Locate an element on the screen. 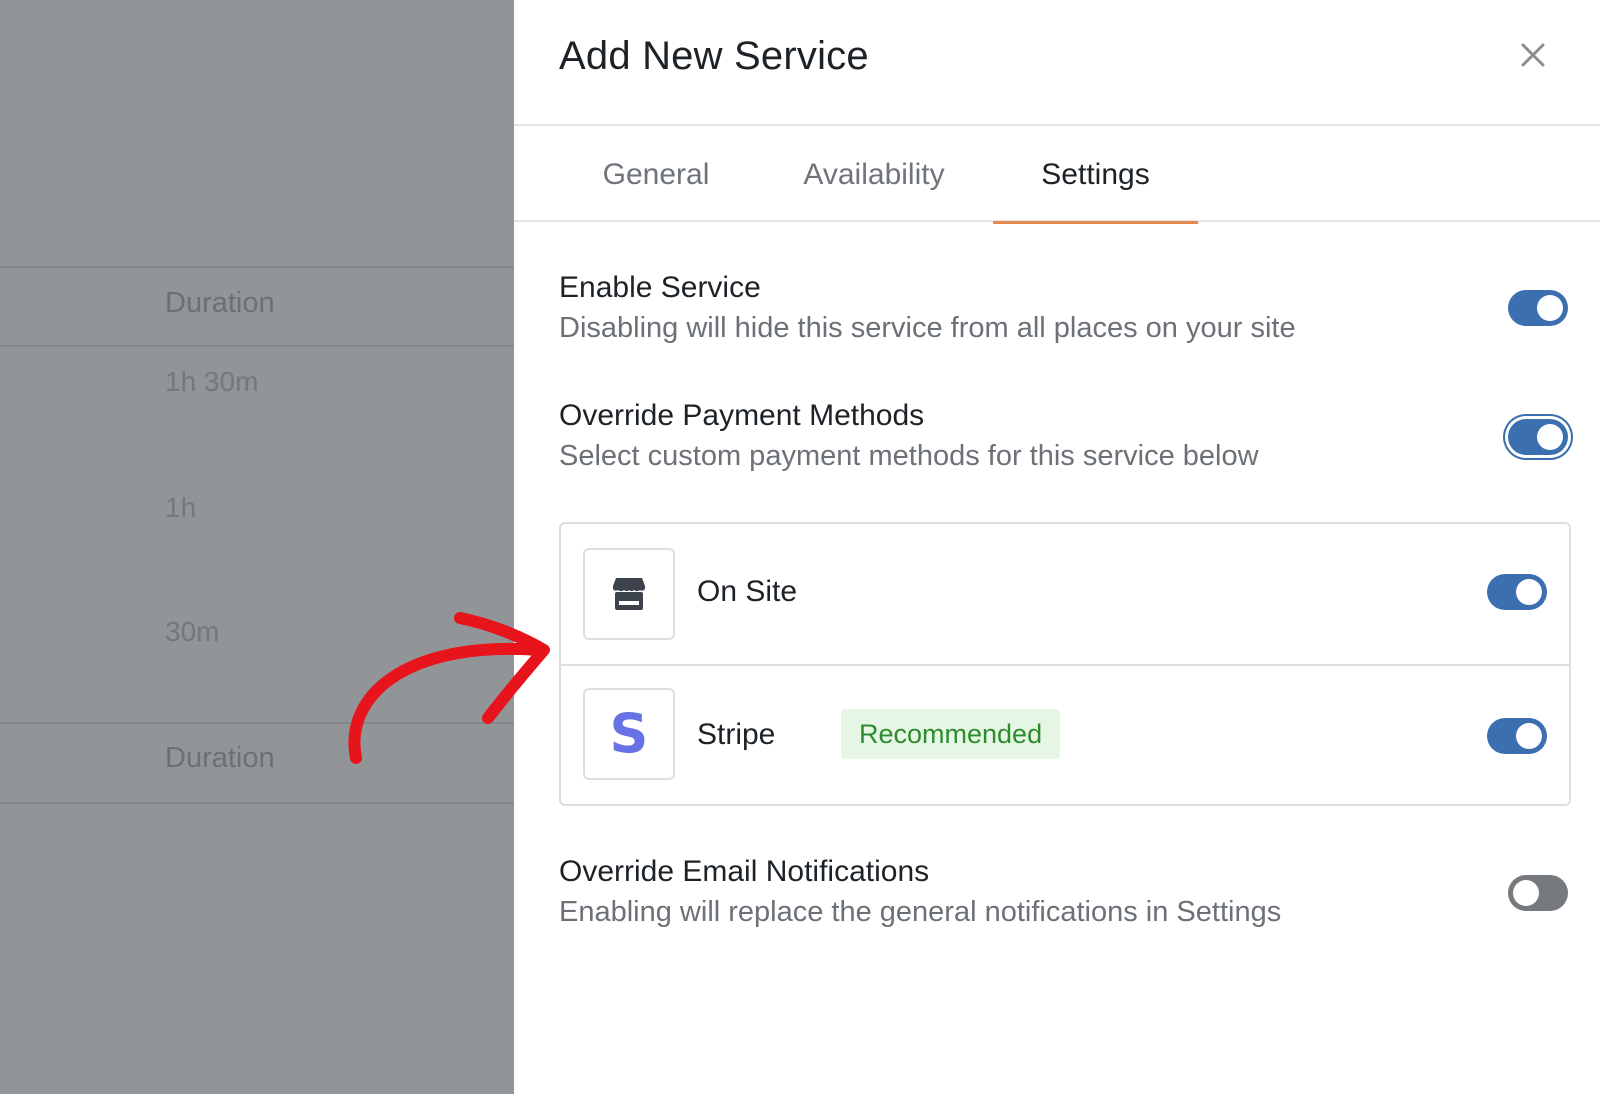  tab-availability: Availability is located at coordinates (874, 175).